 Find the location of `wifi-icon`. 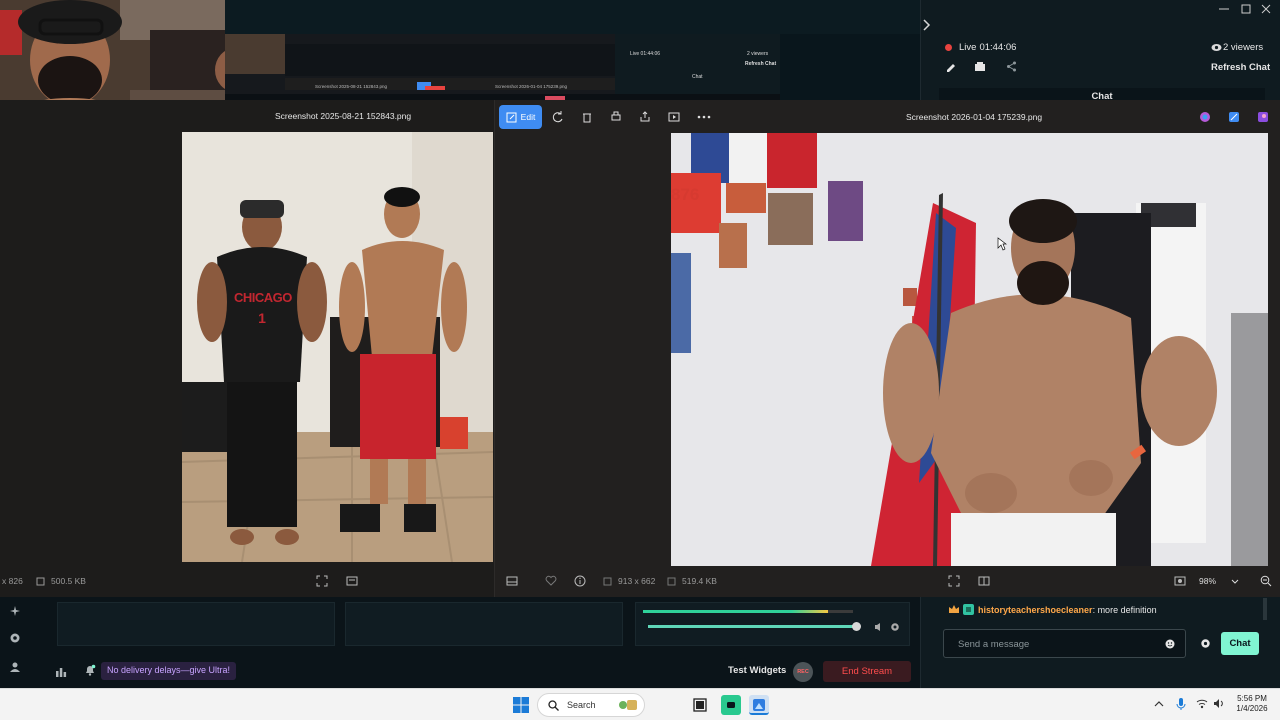

wifi-icon is located at coordinates (1202, 703).